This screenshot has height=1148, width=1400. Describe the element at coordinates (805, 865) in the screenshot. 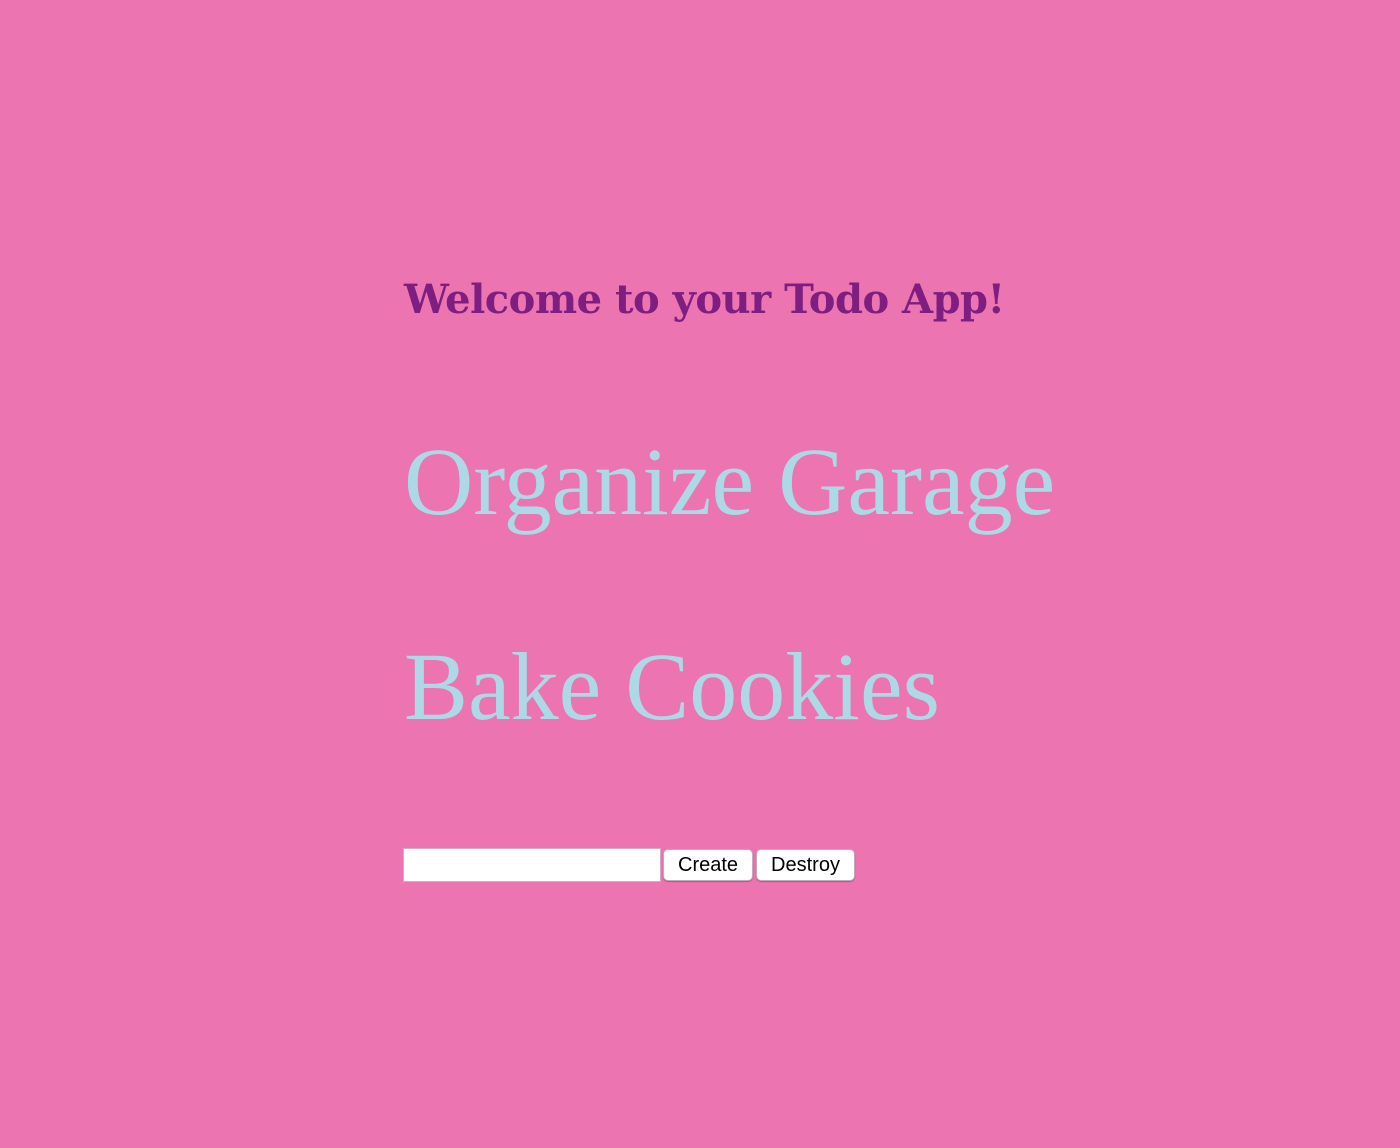

I see `destroy-button: Destroy` at that location.